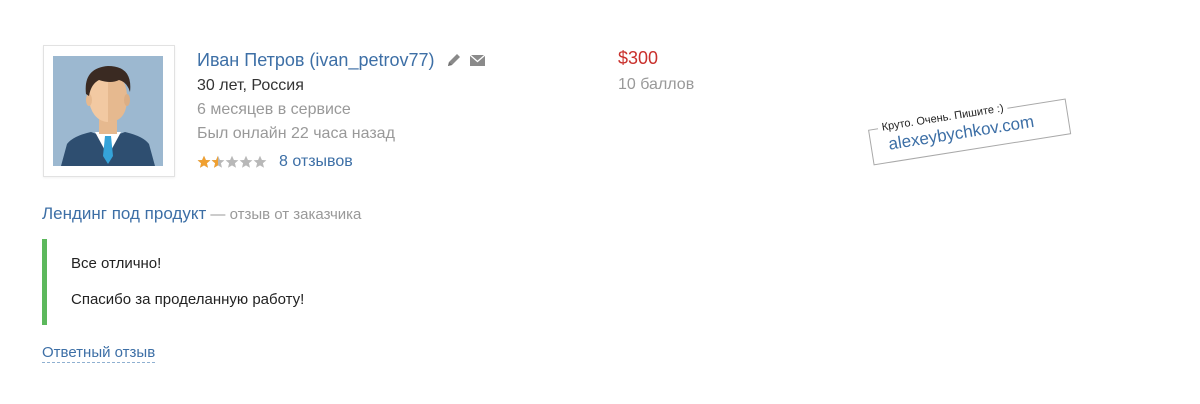 This screenshot has width=1200, height=404. I want to click on envelope-icon, so click(477, 60).